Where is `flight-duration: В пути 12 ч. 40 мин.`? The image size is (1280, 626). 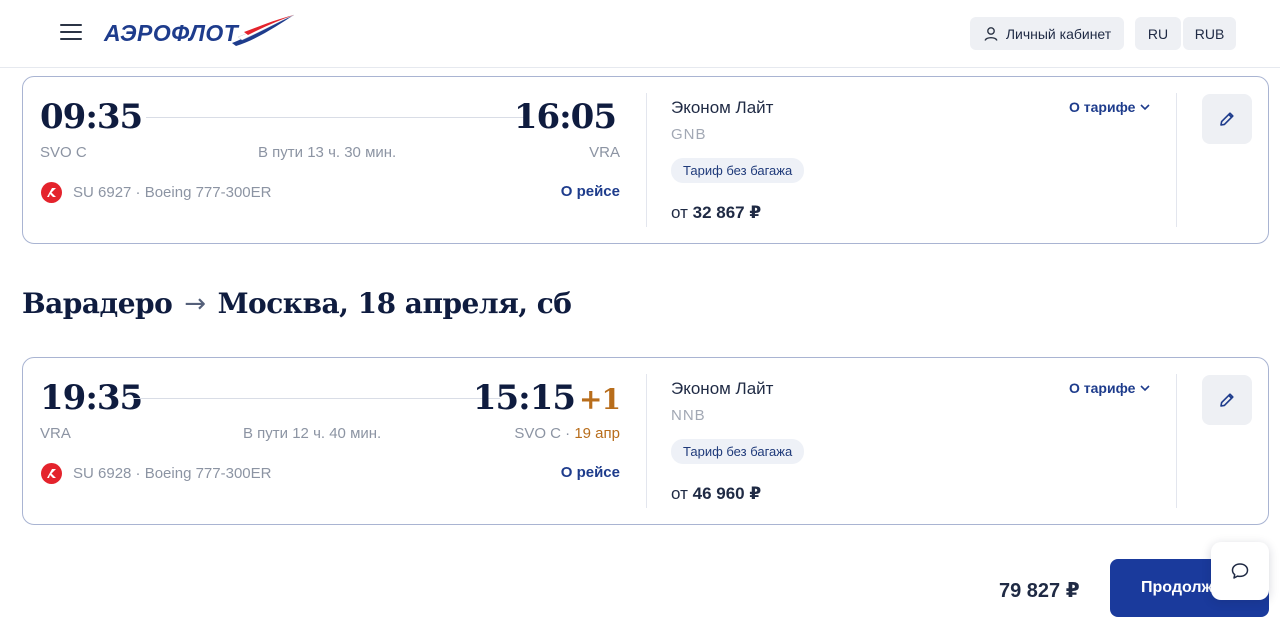 flight-duration: В пути 12 ч. 40 мин. is located at coordinates (312, 433).